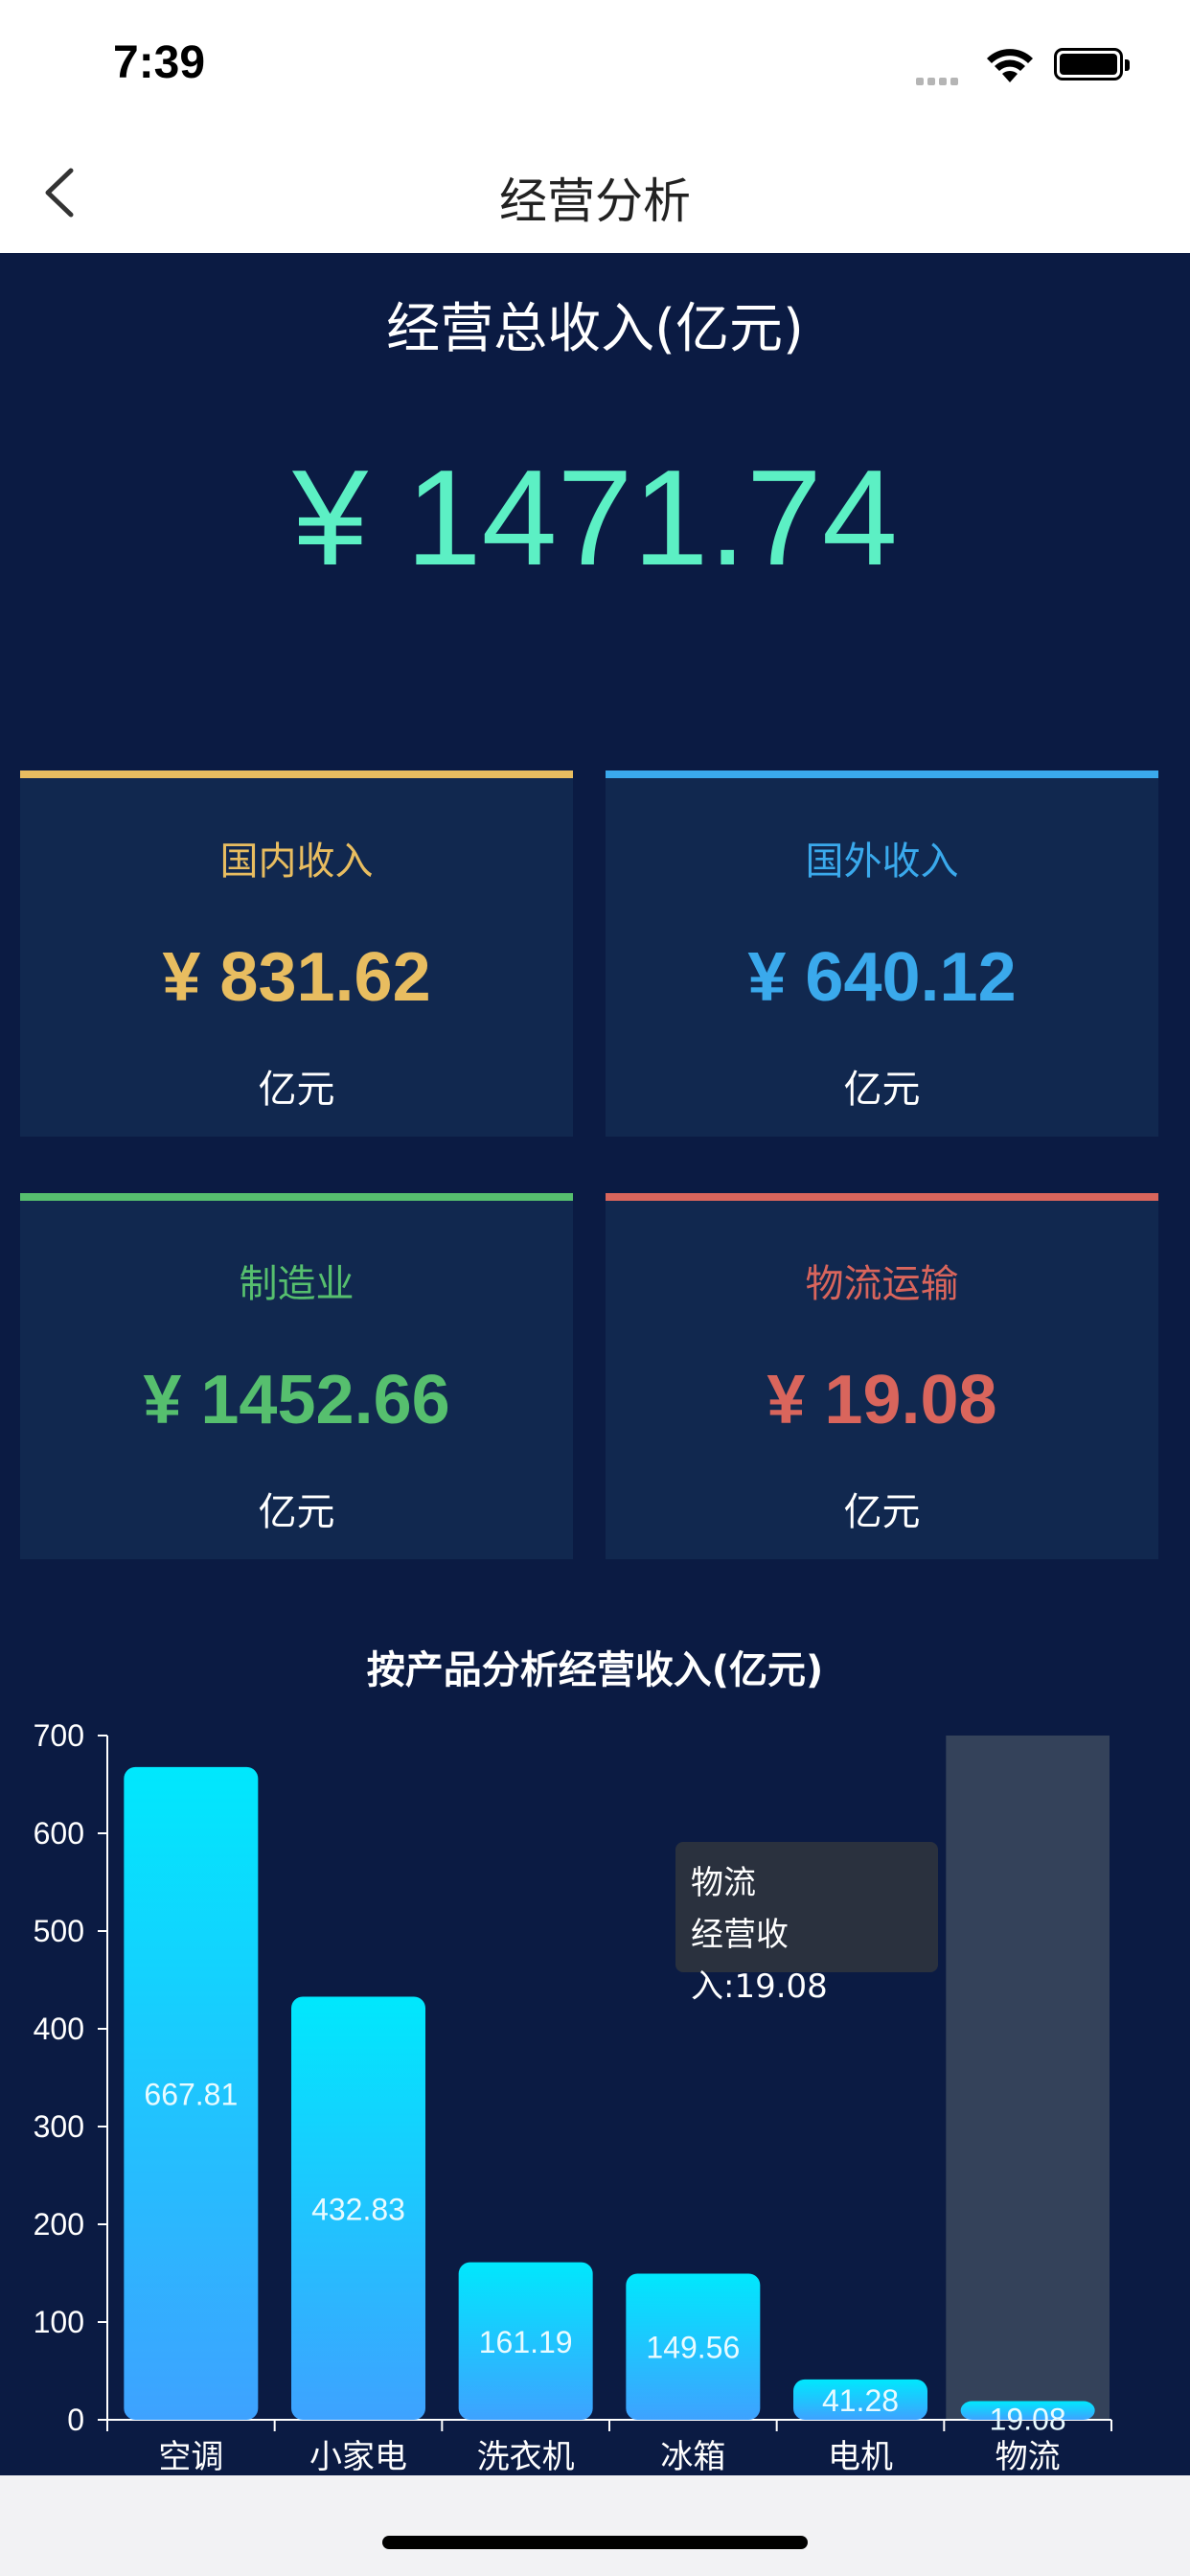 The height and width of the screenshot is (2576, 1190). What do you see at coordinates (882, 1284) in the screenshot?
I see `card-label: 物流运输` at bounding box center [882, 1284].